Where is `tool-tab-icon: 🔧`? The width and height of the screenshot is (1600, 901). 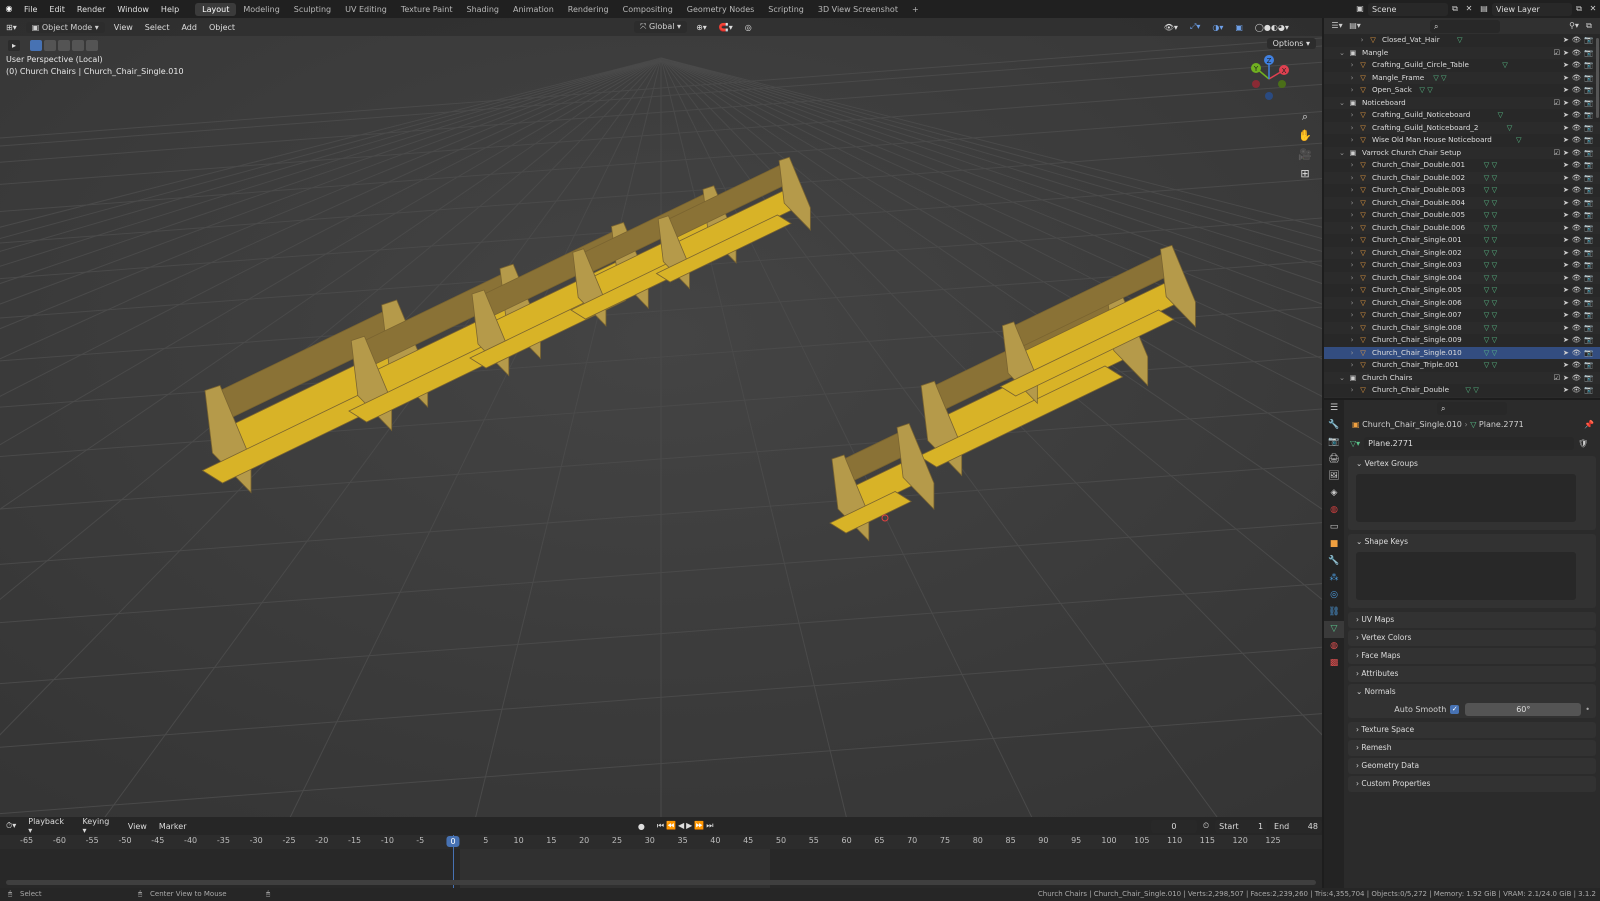 tool-tab-icon: 🔧 is located at coordinates (1334, 425).